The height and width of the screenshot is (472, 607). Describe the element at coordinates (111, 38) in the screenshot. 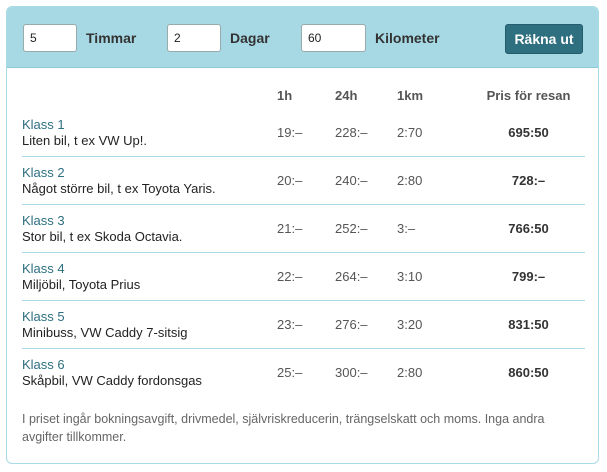

I see `hours-label: Timmar` at that location.